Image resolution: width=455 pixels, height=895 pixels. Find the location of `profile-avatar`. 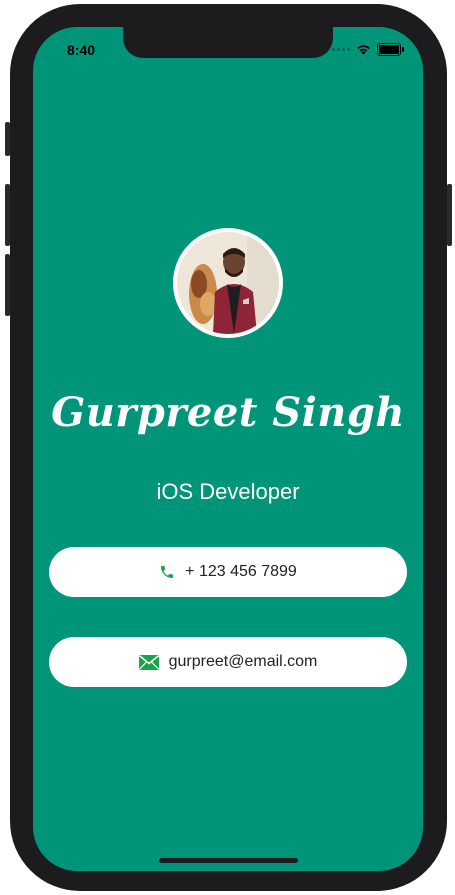

profile-avatar is located at coordinates (228, 283).